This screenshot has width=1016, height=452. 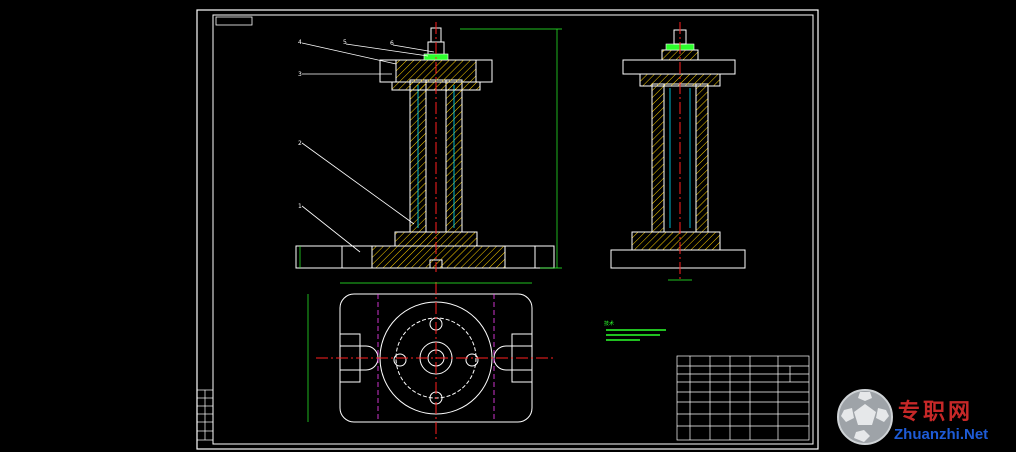 What do you see at coordinates (743, 398) in the screenshot?
I see `title-block` at bounding box center [743, 398].